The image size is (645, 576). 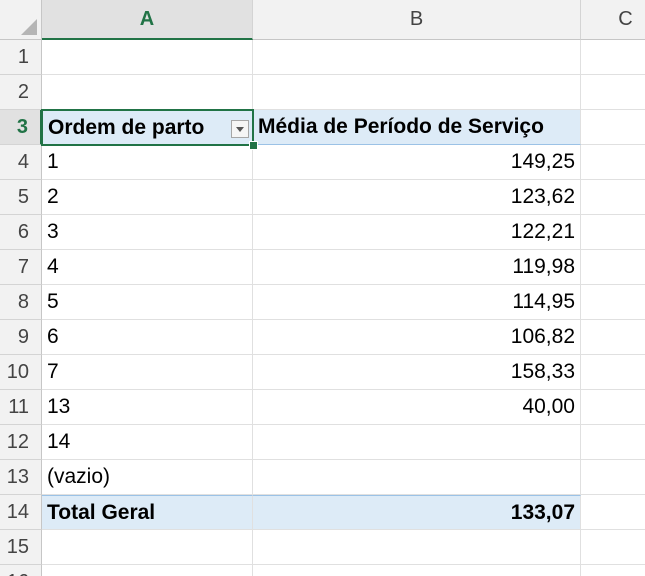 I want to click on pivot-row-label: 2, so click(x=147, y=197).